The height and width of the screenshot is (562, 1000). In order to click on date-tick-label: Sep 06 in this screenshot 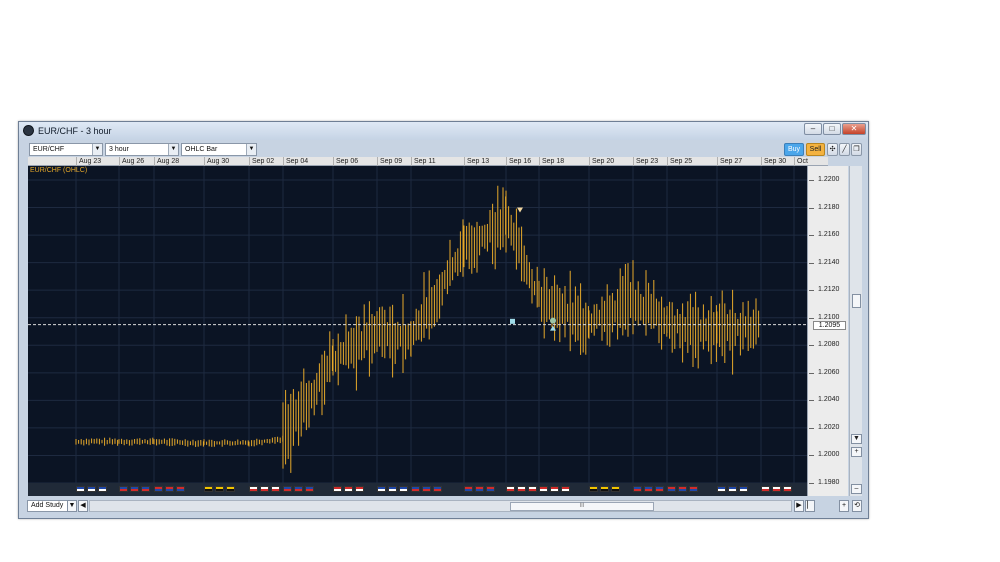, I will do `click(345, 161)`.